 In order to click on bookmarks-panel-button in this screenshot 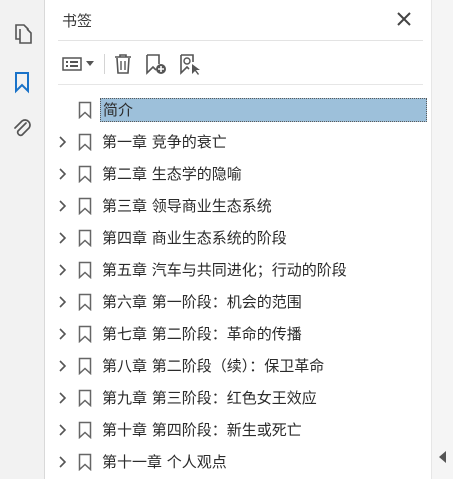, I will do `click(22, 82)`.